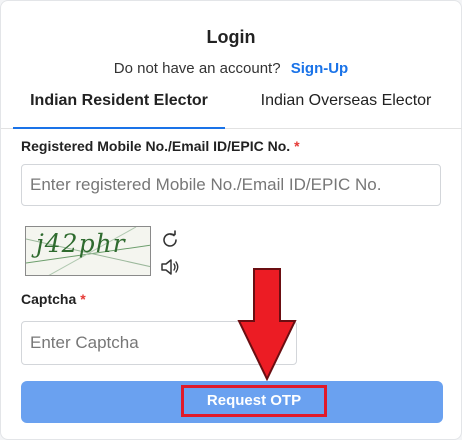 The image size is (462, 440). What do you see at coordinates (81, 243) in the screenshot?
I see `captcha-text: j42phr` at bounding box center [81, 243].